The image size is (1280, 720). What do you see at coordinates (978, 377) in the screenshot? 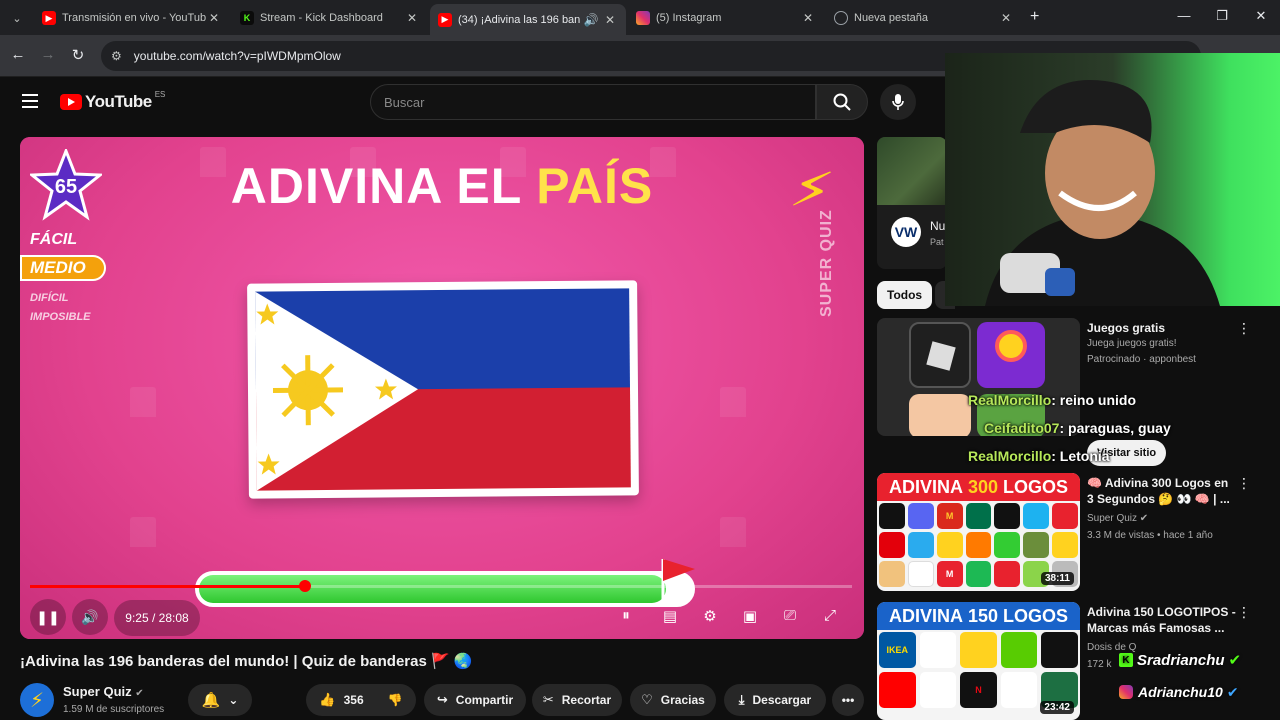
I see `sponsored-thumbnail` at bounding box center [978, 377].